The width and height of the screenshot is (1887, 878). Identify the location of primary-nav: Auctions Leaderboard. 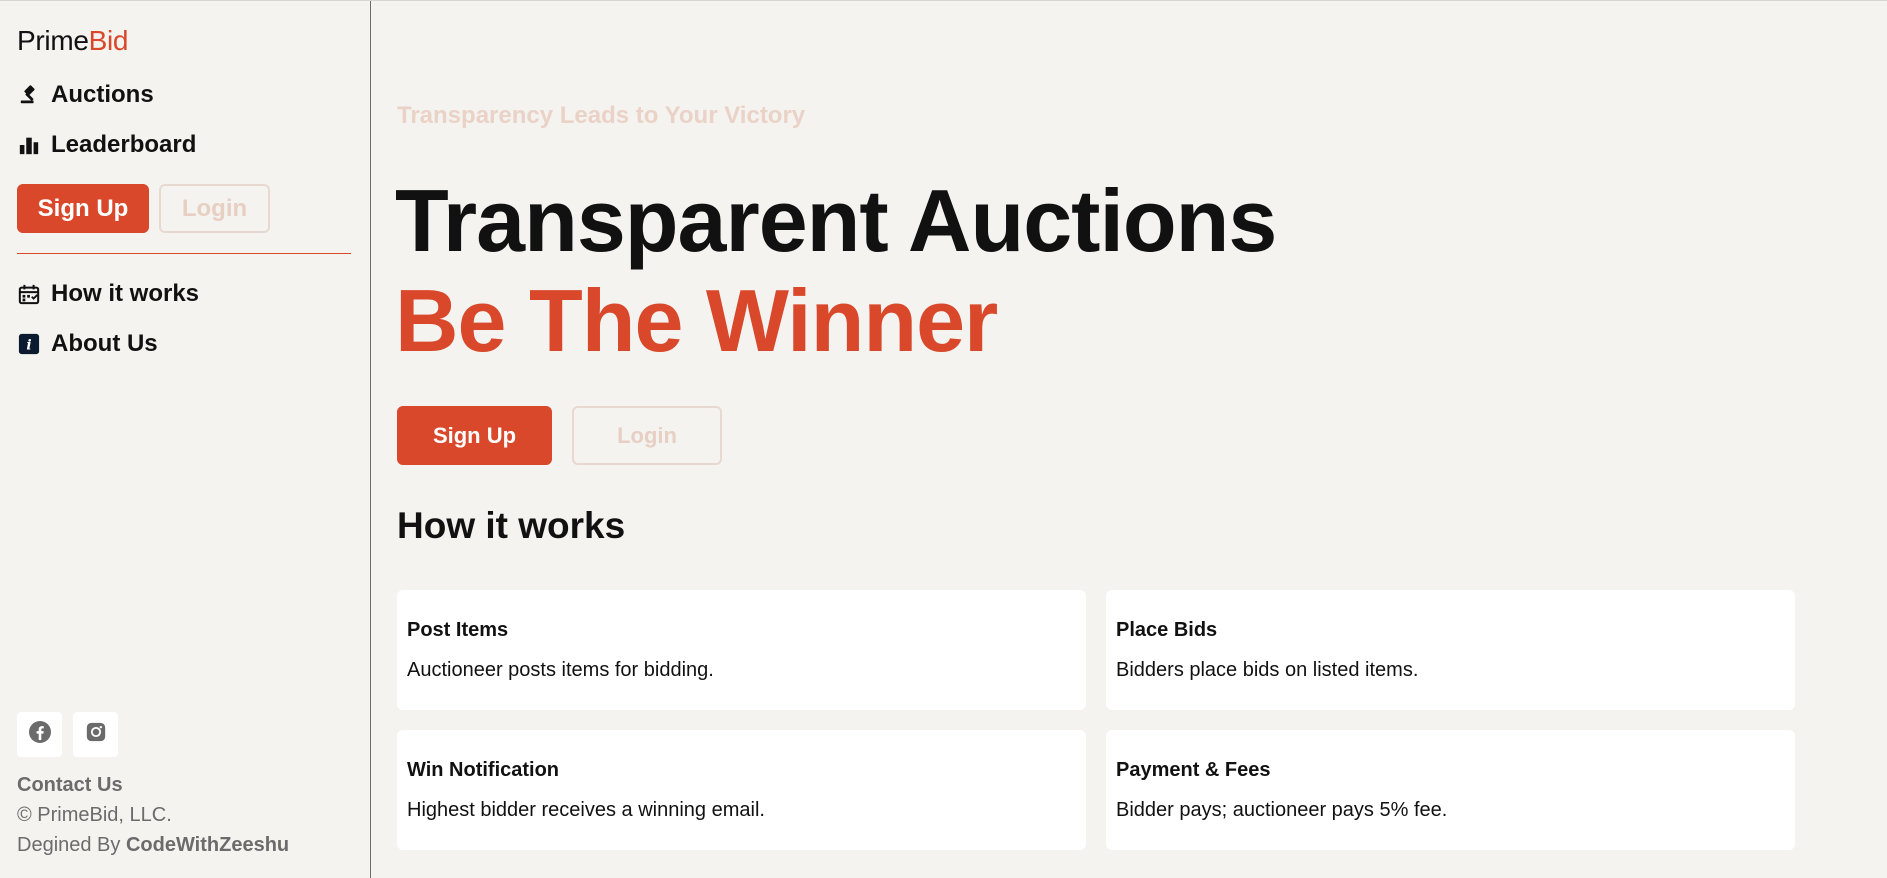
(185, 120).